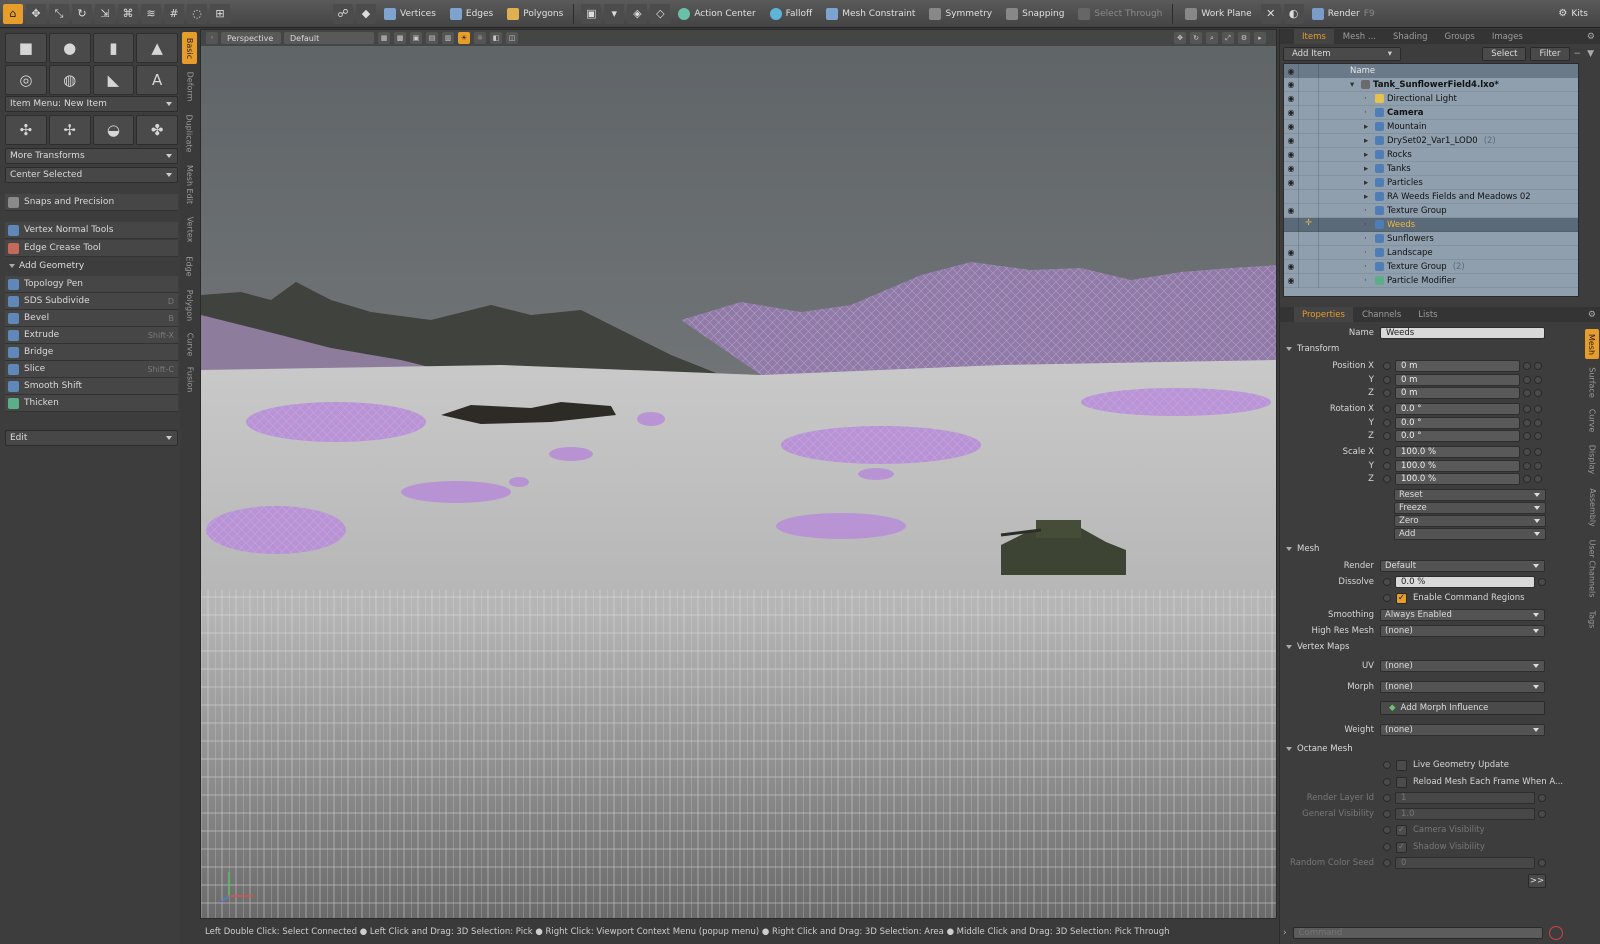 The height and width of the screenshot is (944, 1600). I want to click on live-geometry-checkbox, so click(1401, 765).